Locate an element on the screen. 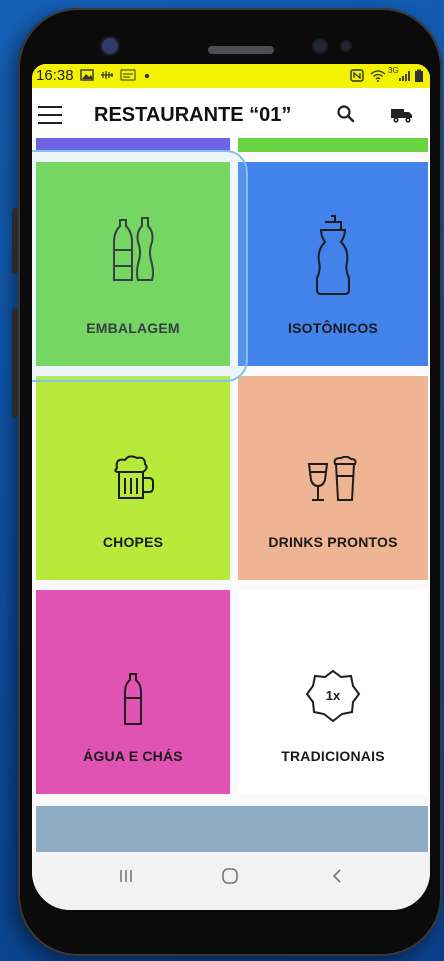 This screenshot has width=444, height=961. category-tile-chopes: CHOPES is located at coordinates (133, 478).